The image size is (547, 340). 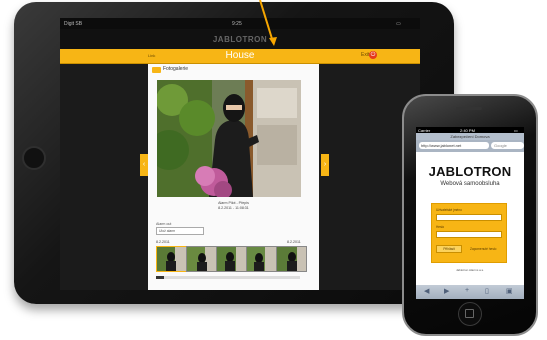 I want to click on battery-icon: ▭, so click(x=398, y=24).